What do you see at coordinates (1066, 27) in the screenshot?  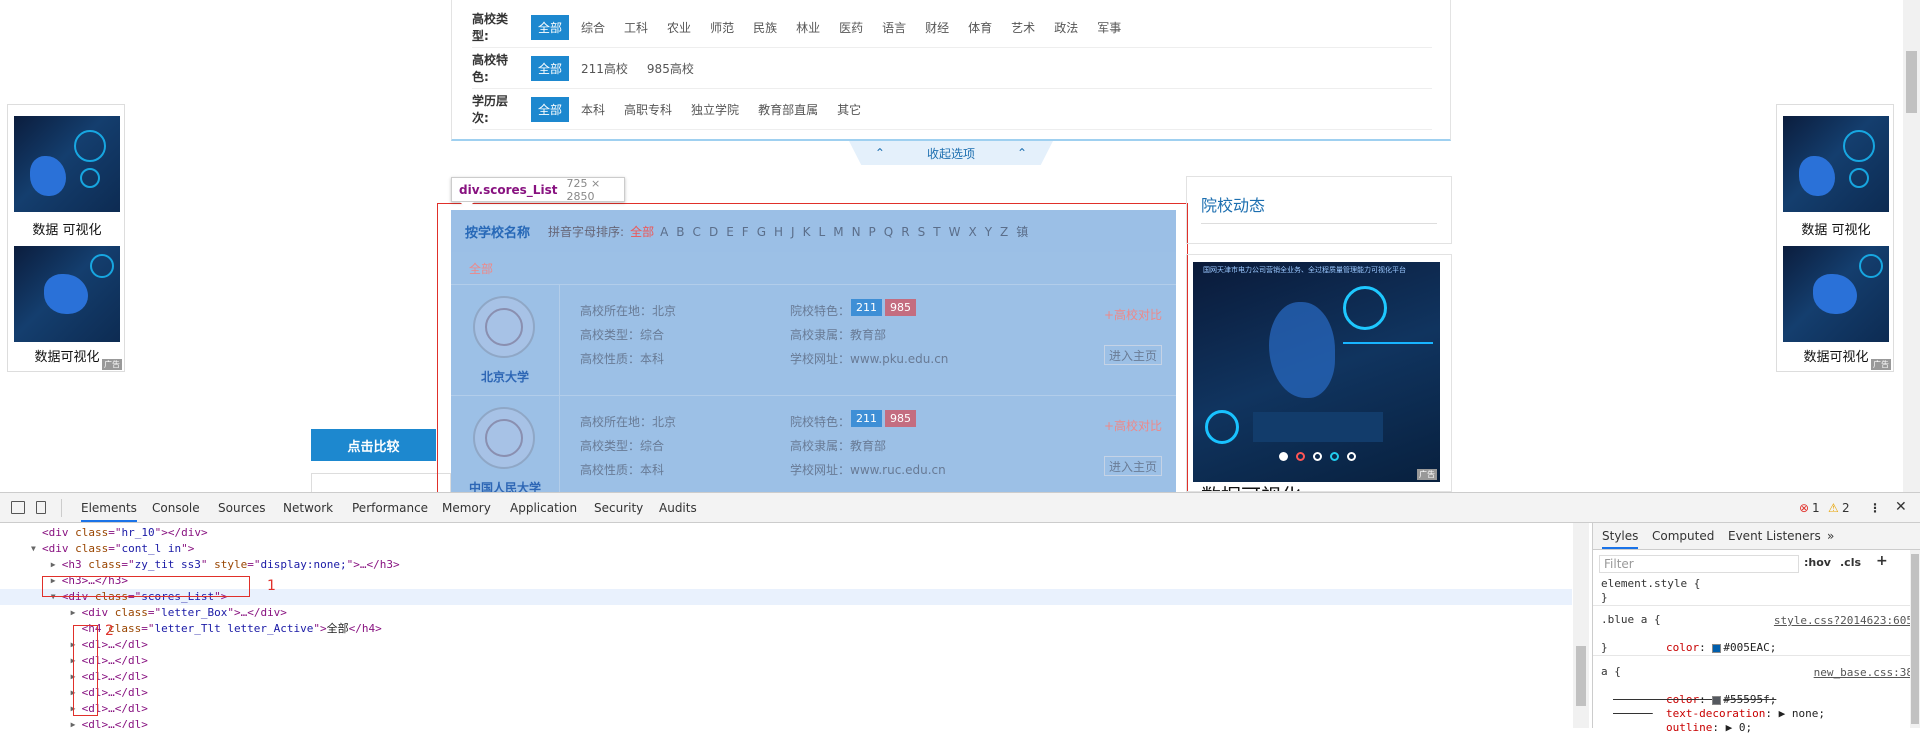 I see `filter-option: 政法` at bounding box center [1066, 27].